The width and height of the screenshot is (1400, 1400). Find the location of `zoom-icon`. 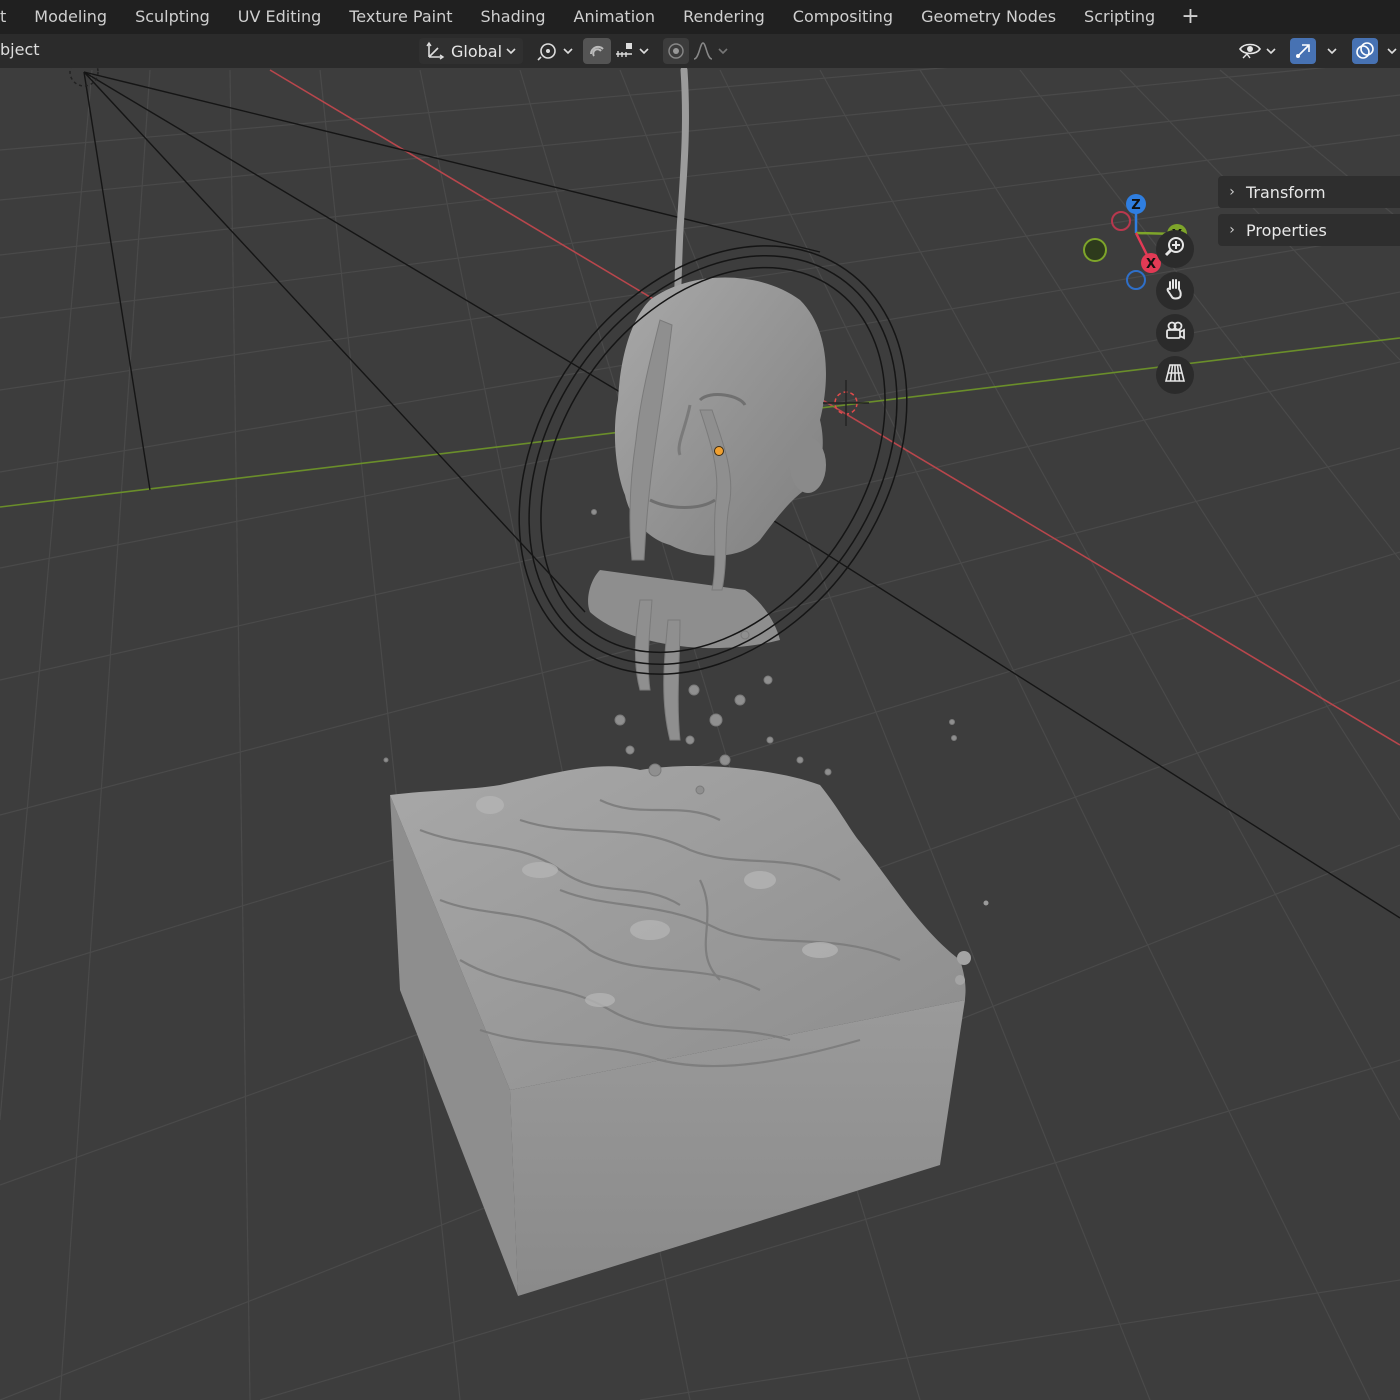

zoom-icon is located at coordinates (1175, 249).